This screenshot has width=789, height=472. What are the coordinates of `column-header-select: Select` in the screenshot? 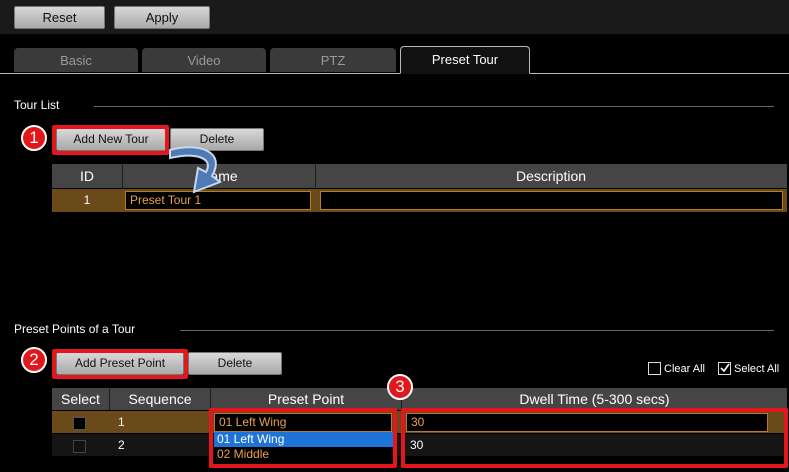 It's located at (81, 399).